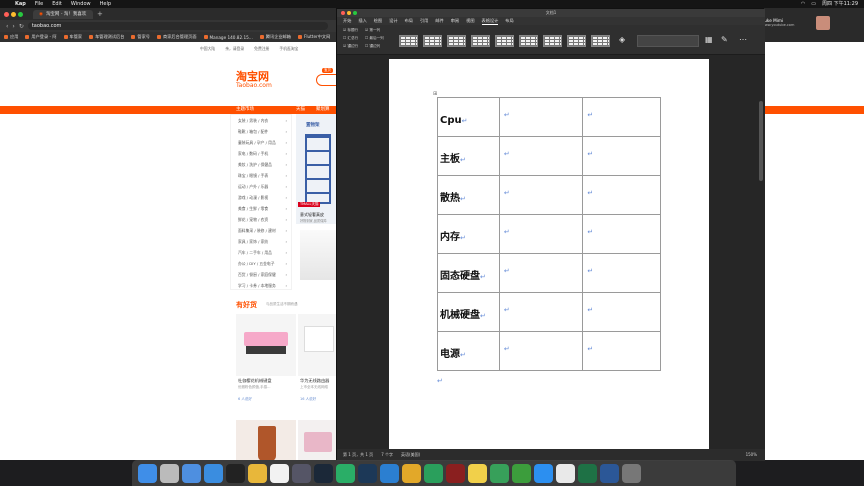  What do you see at coordinates (374, 38) in the screenshot?
I see `check-last-column: ☐ 最后一列` at bounding box center [374, 38].